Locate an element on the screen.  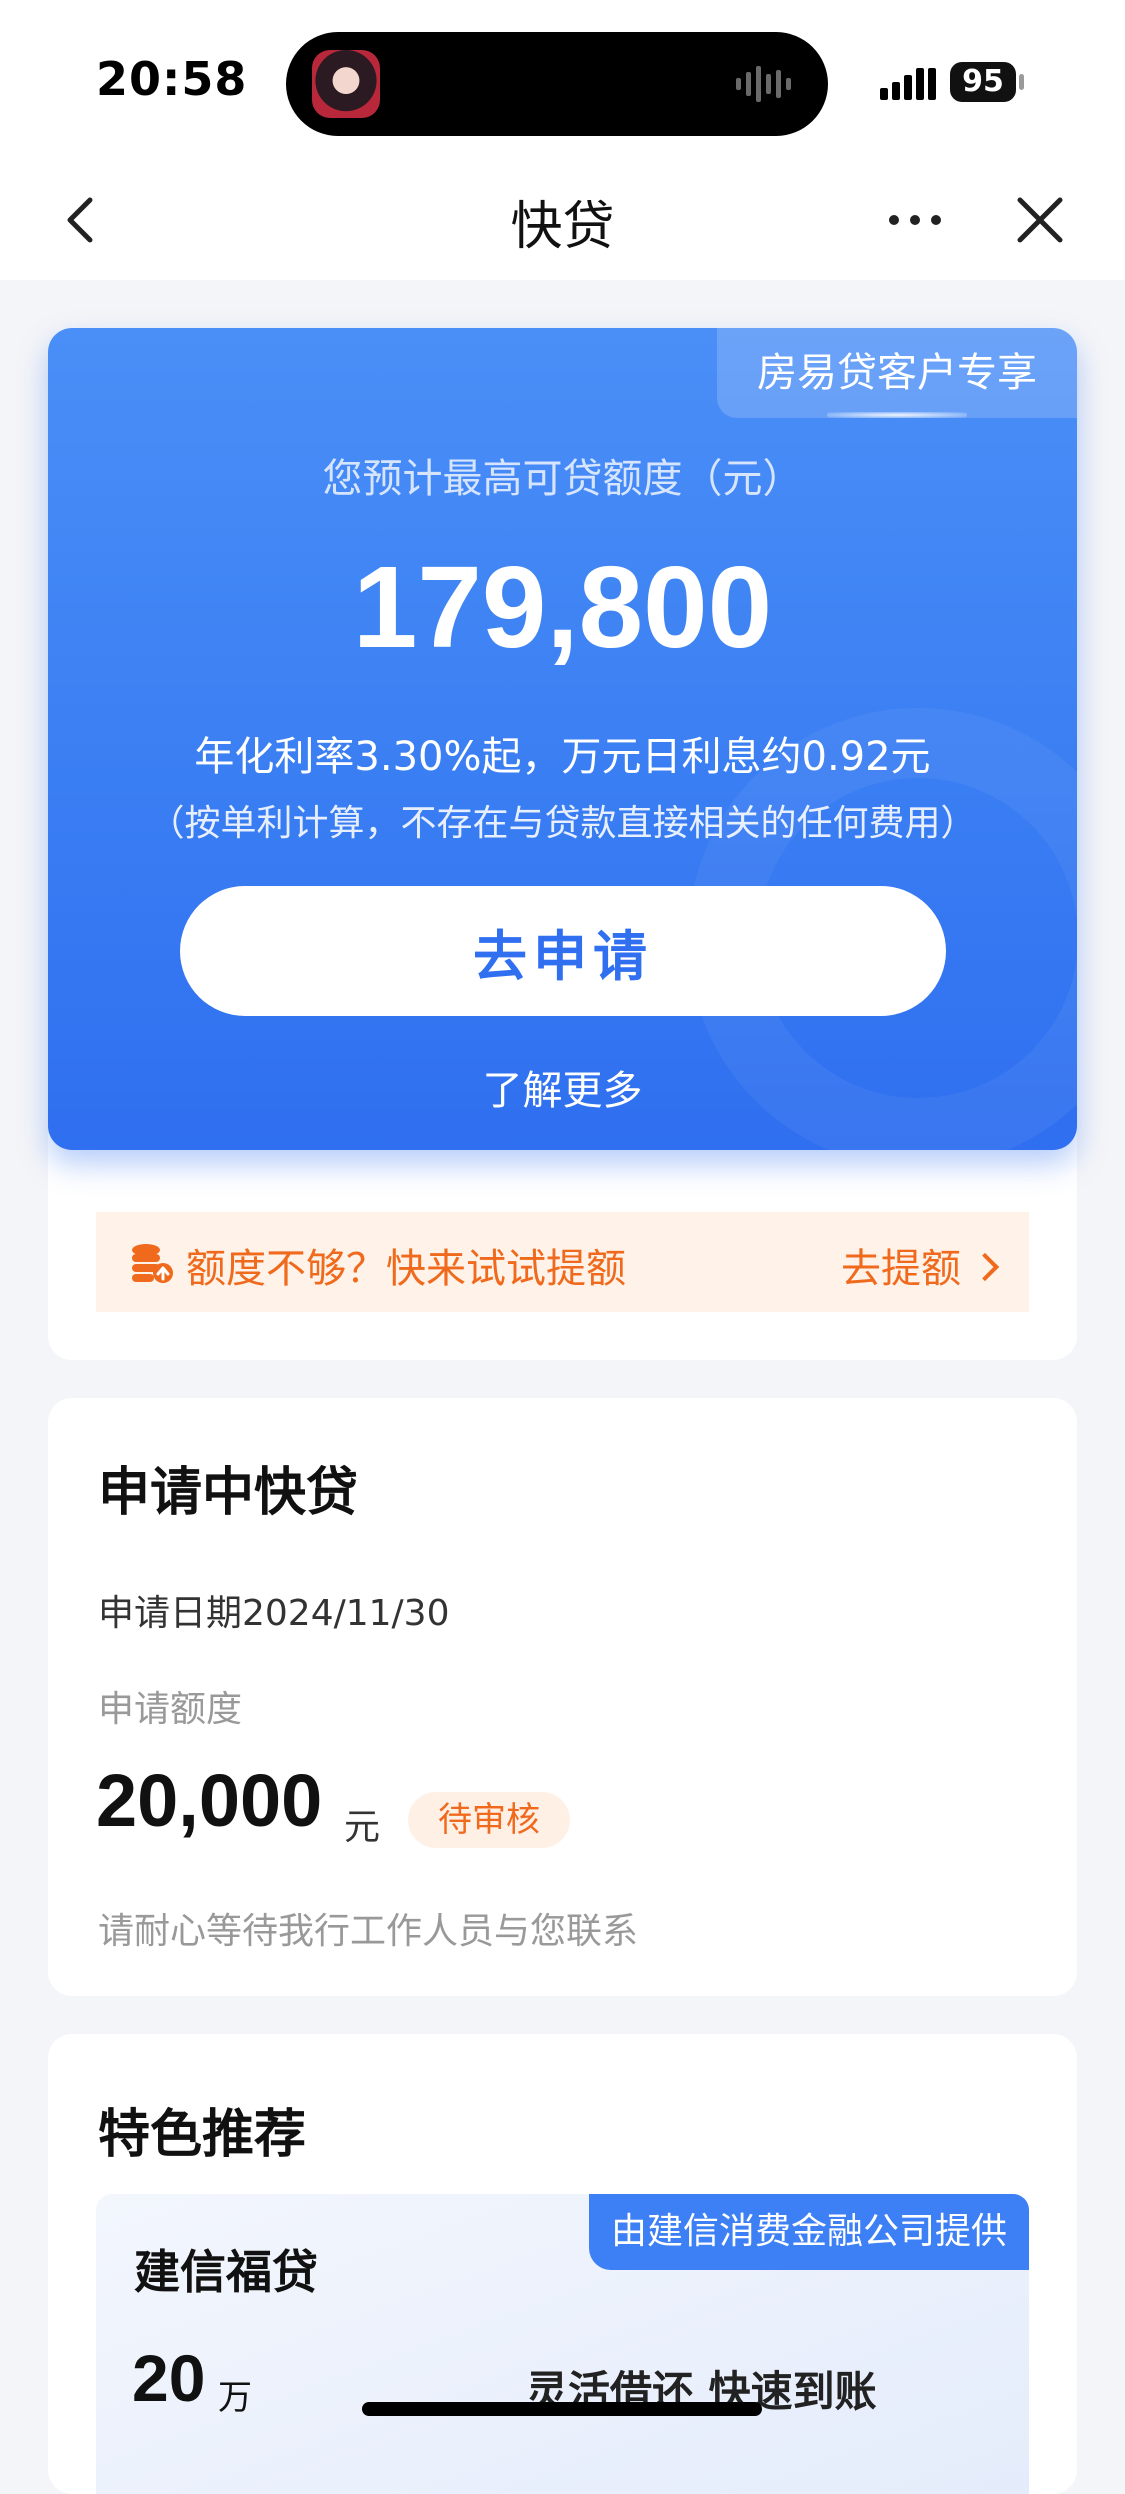
limit-label: 您预计最高可贷额度（元） is located at coordinates (562, 479).